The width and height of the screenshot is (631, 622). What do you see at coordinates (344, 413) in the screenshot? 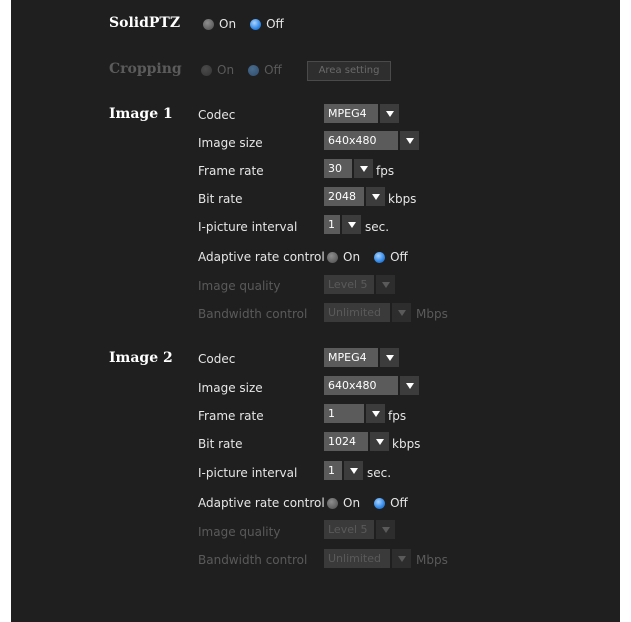
I see `image2-frame-rate-value: 1` at bounding box center [344, 413].